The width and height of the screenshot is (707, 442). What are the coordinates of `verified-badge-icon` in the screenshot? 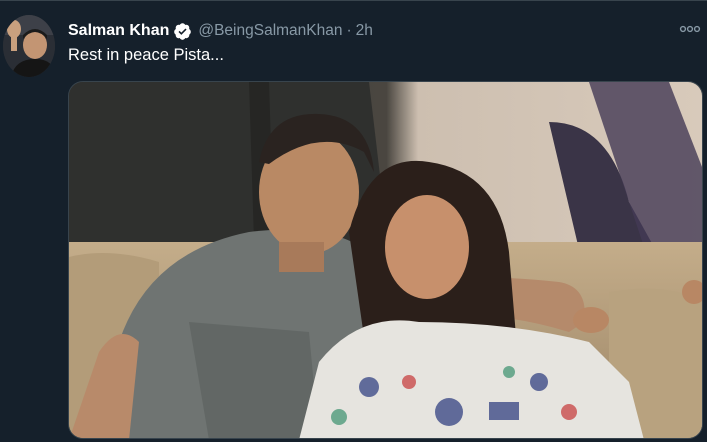 It's located at (182, 31).